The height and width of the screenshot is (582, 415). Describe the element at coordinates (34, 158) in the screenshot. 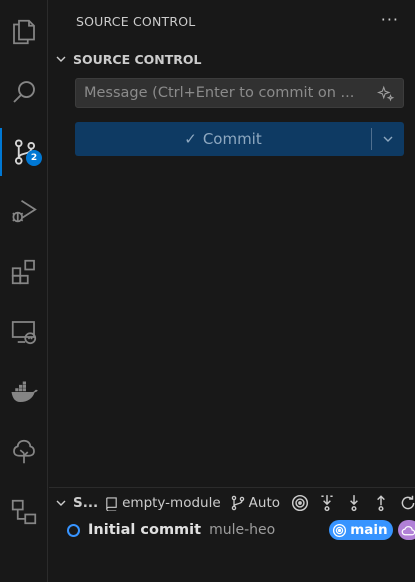

I see `source-control-badge: 2` at that location.